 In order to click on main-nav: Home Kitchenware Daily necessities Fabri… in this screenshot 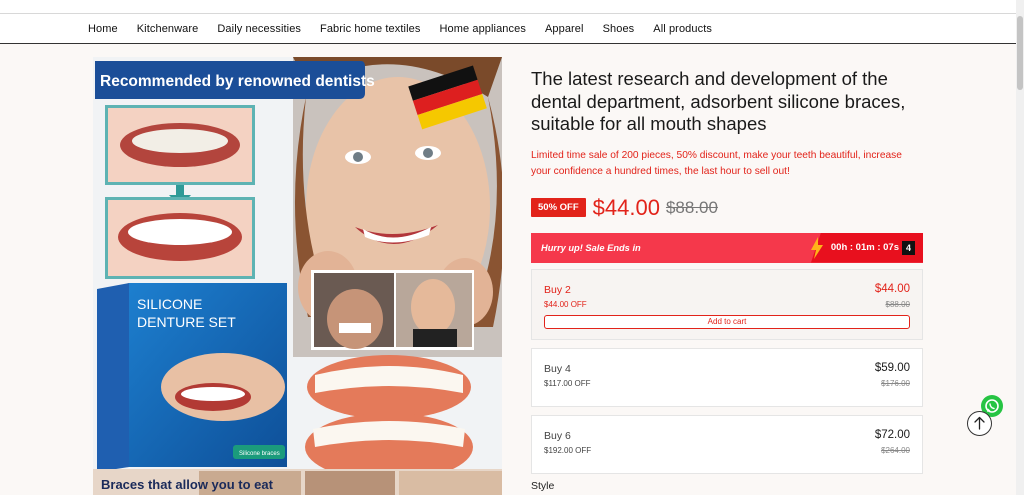, I will do `click(508, 29)`.